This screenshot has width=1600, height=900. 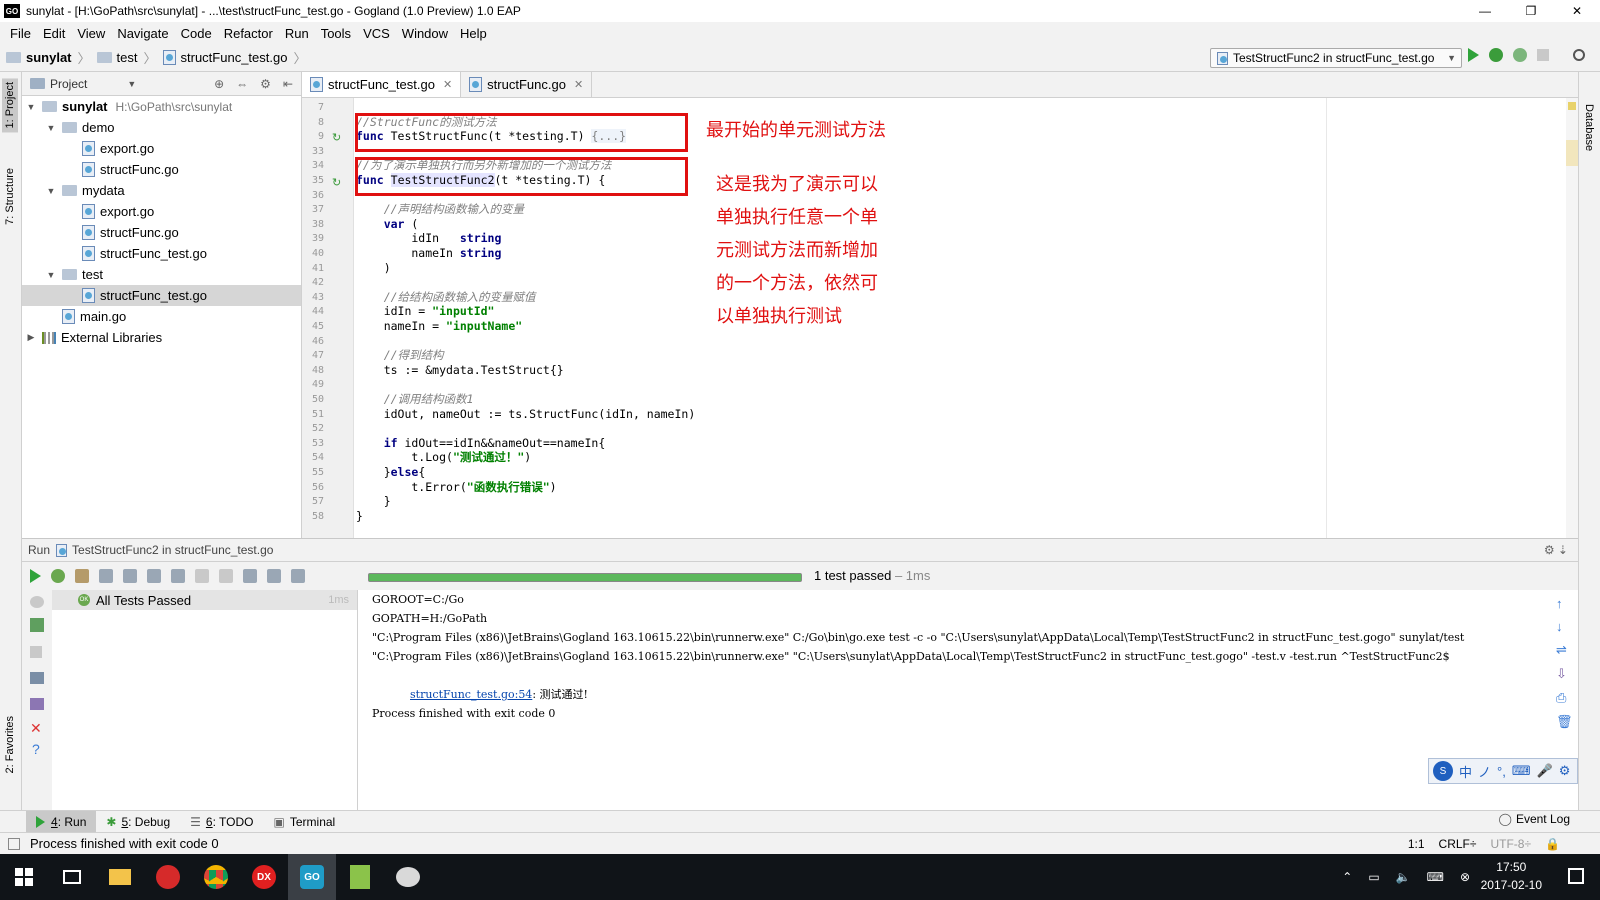 I want to click on caret-position: 1:1, so click(x=1416, y=844).